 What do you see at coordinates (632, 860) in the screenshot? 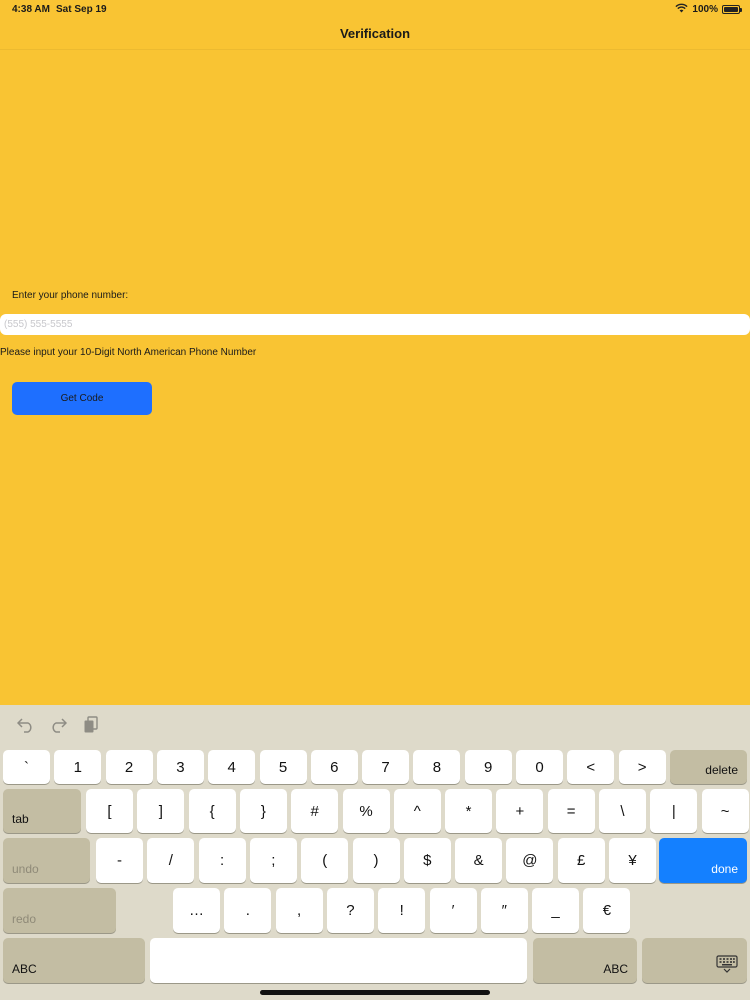
I see `key-yen: ¥` at bounding box center [632, 860].